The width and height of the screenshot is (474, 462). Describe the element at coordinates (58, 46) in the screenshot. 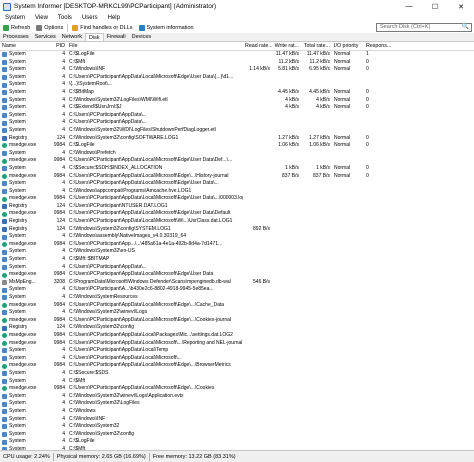

I see `column-header-pid: PID` at that location.